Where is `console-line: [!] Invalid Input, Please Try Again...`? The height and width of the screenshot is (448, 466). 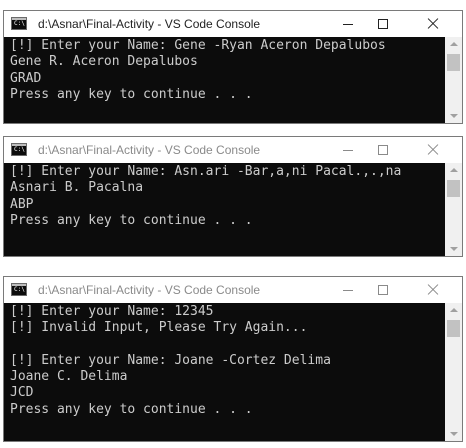
console-line: [!] Invalid Input, Please Try Again... is located at coordinates (159, 328).